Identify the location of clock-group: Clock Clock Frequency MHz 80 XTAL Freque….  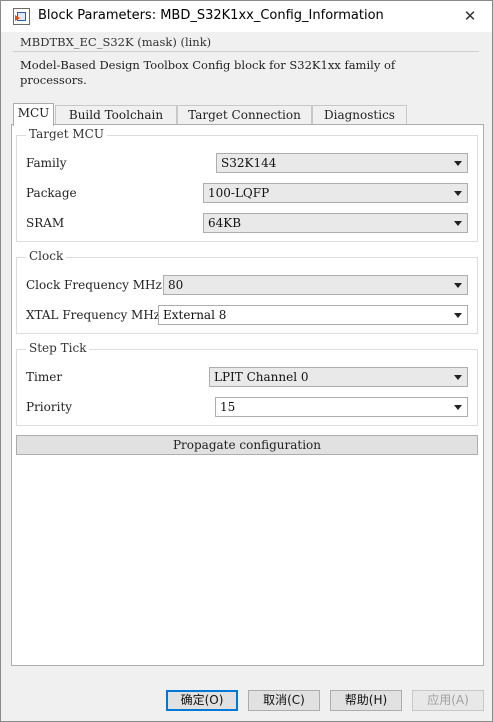
(247, 291).